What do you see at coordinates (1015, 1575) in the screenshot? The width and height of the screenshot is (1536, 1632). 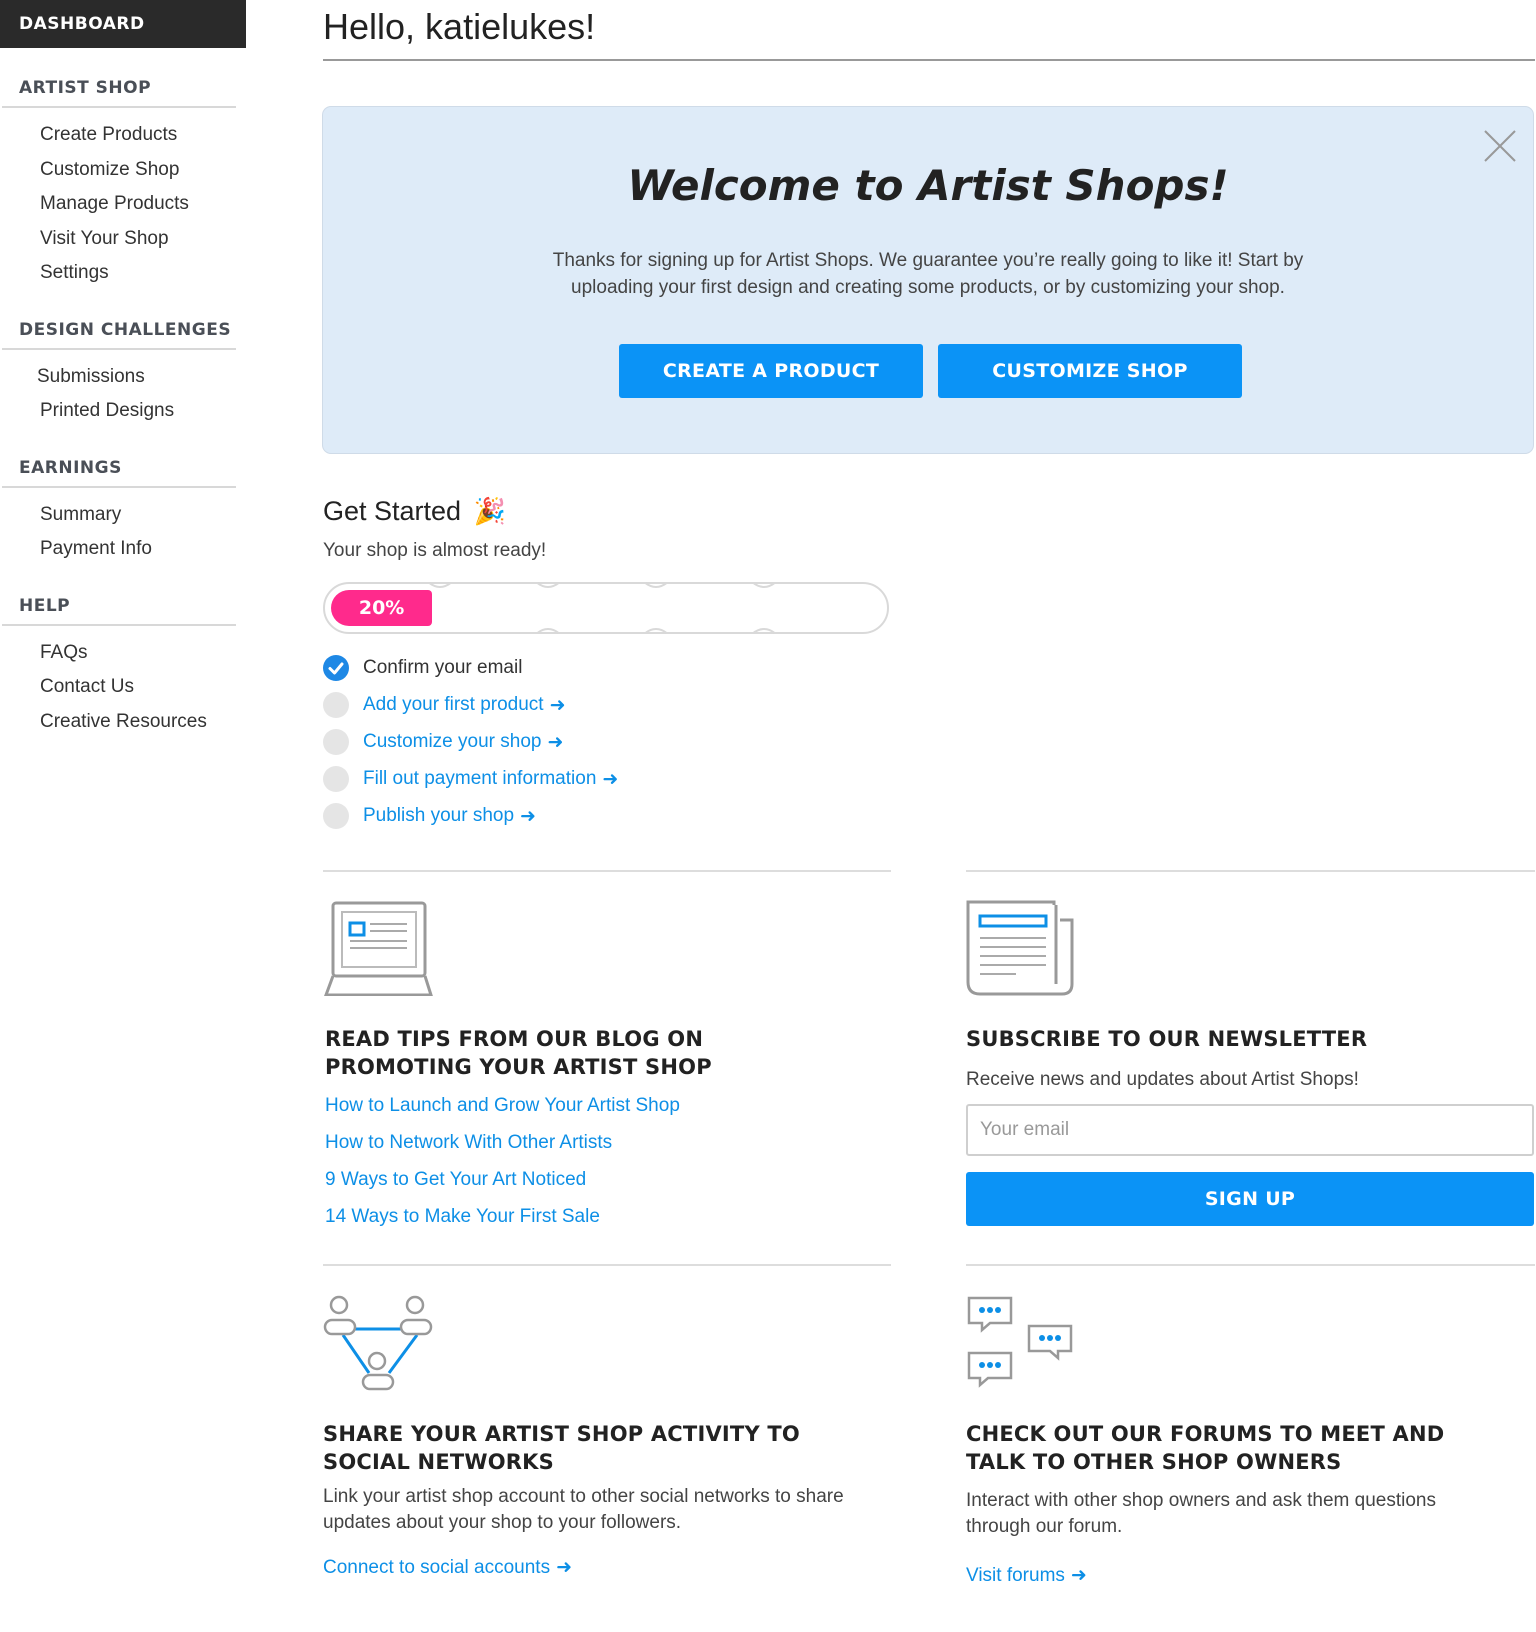 I see `visit-forums-link: Visit forums` at bounding box center [1015, 1575].